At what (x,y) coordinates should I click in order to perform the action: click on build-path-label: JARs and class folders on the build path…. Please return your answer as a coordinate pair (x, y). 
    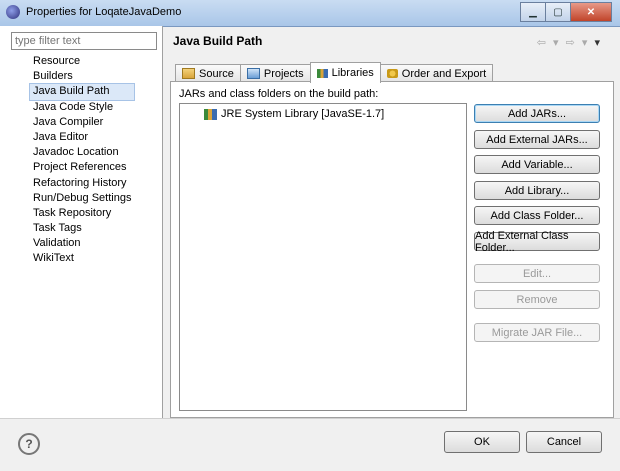
    Looking at the image, I should click on (279, 94).